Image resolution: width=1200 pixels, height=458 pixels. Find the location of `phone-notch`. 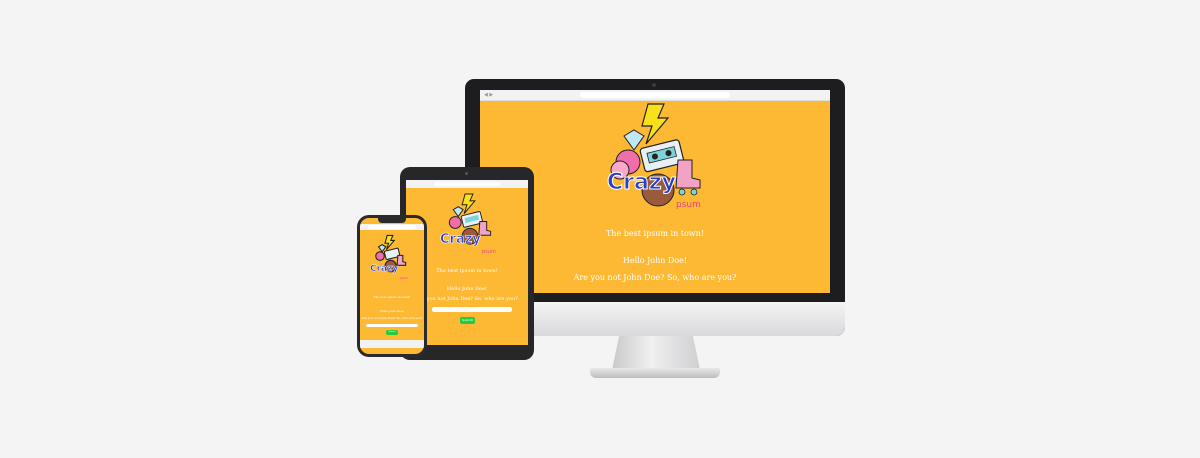

phone-notch is located at coordinates (392, 220).